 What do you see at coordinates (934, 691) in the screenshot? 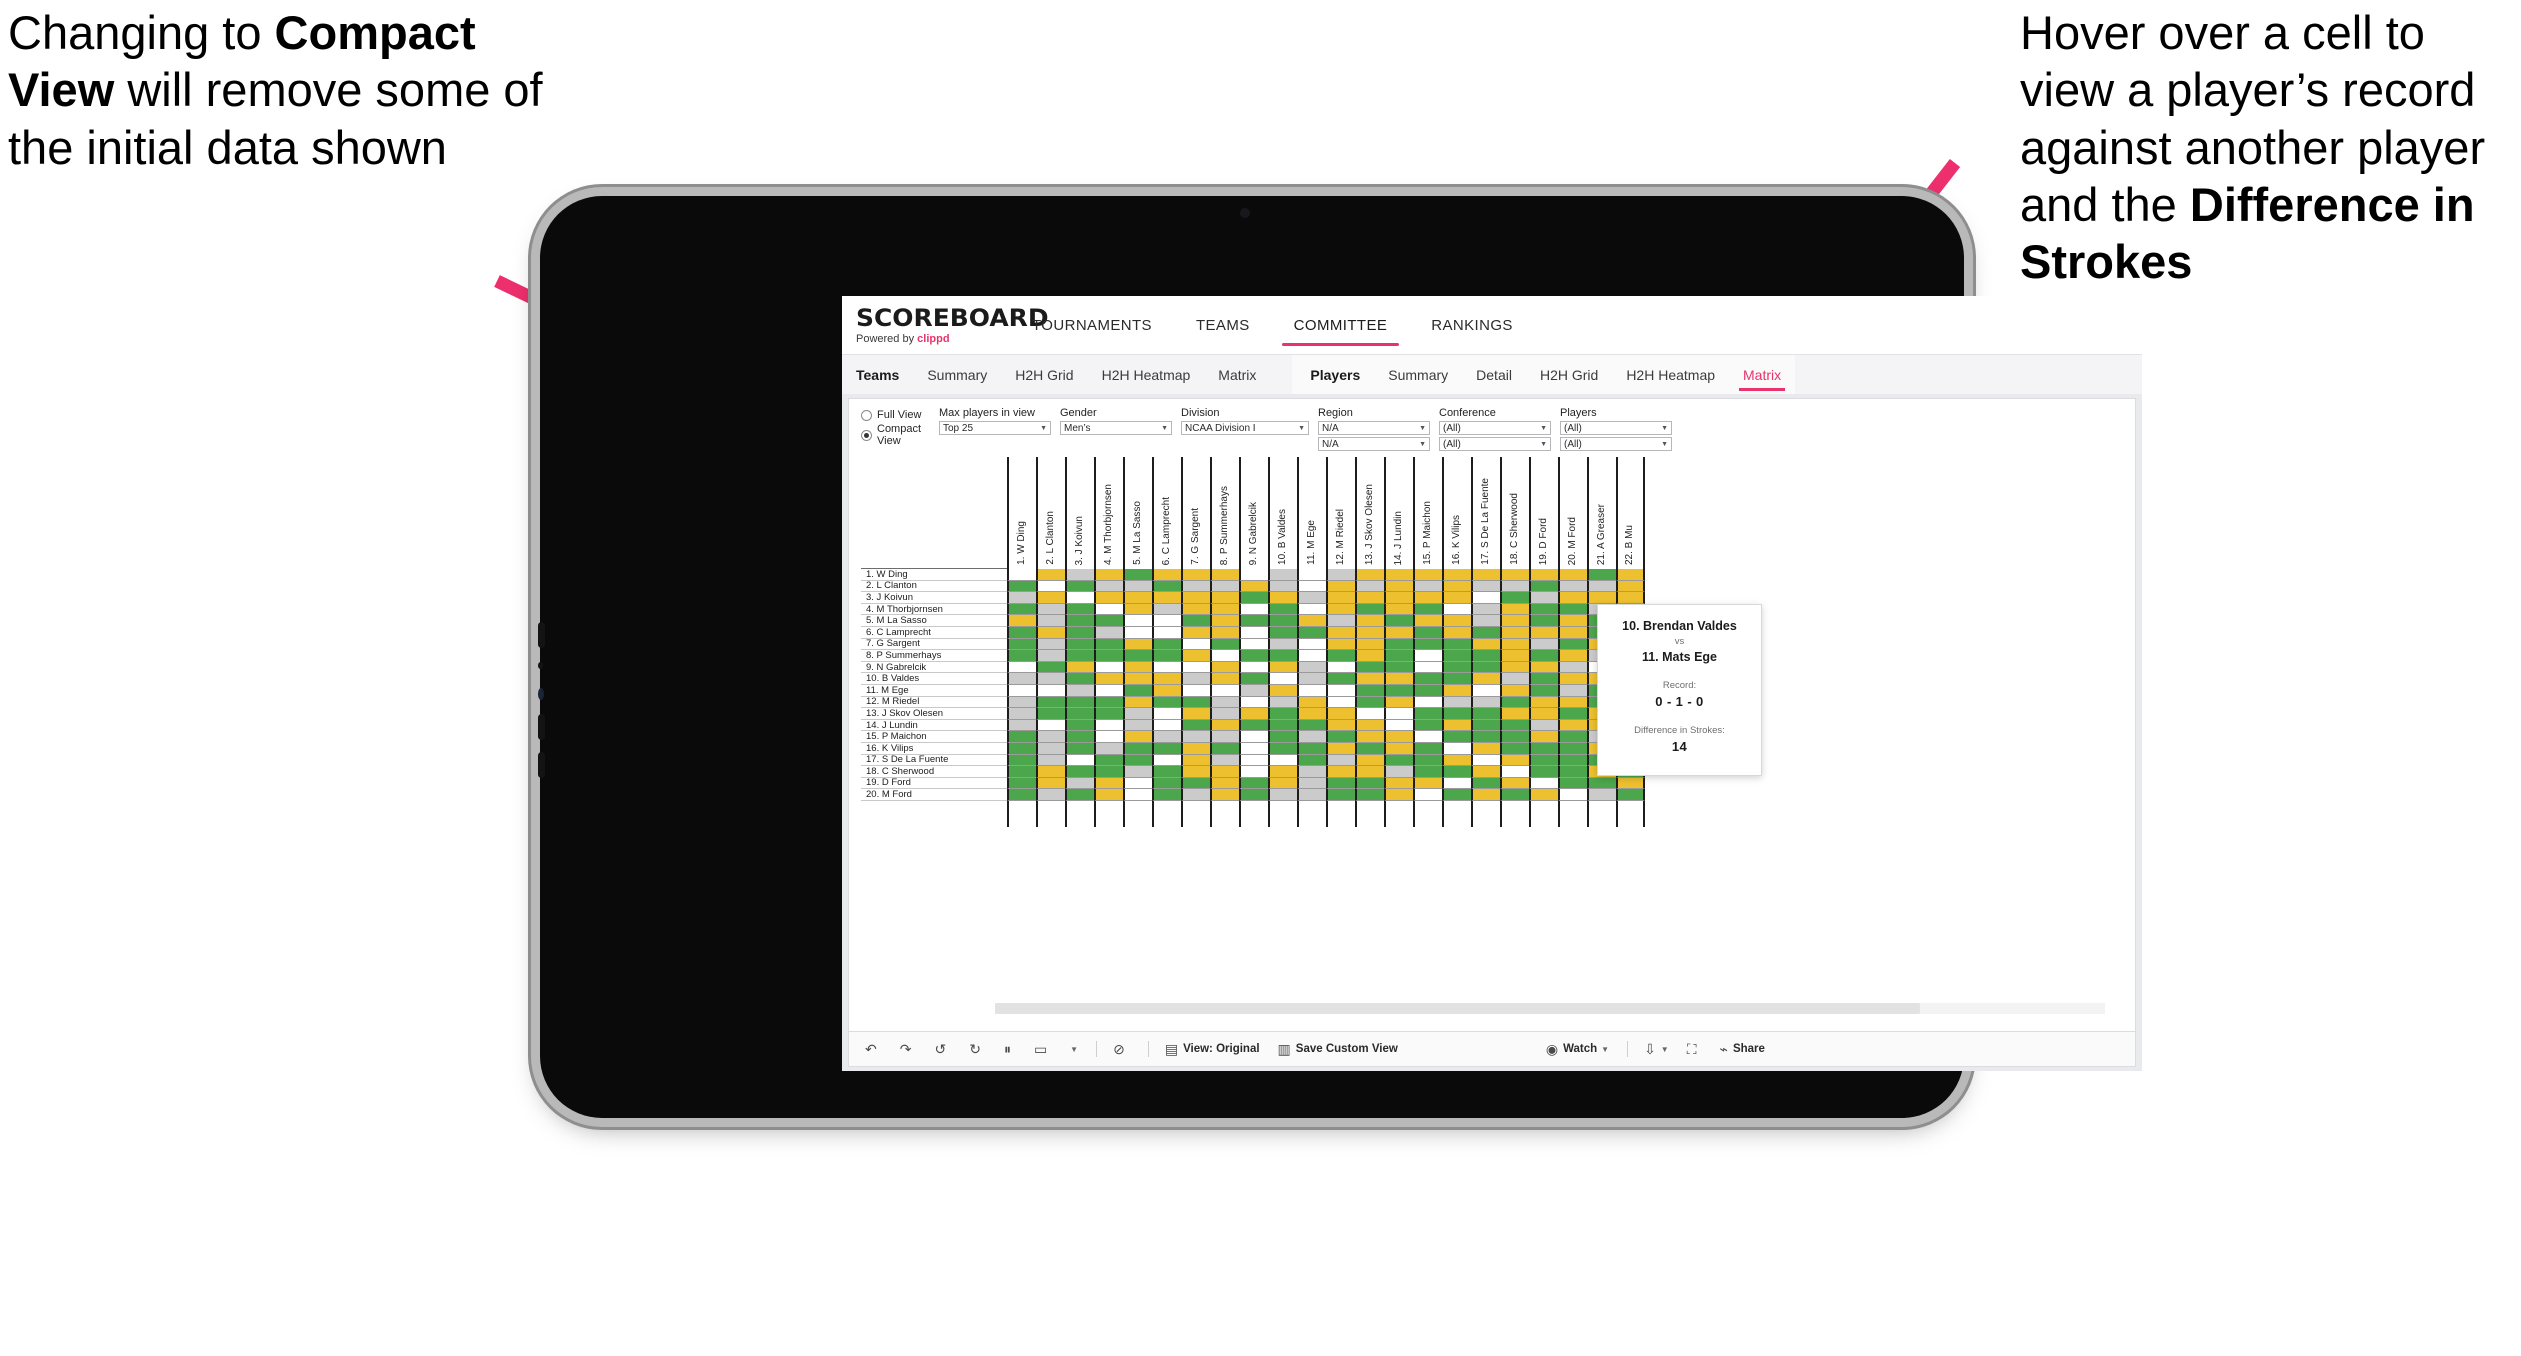
I see `matrix-row-header: 11. M Ege` at bounding box center [934, 691].